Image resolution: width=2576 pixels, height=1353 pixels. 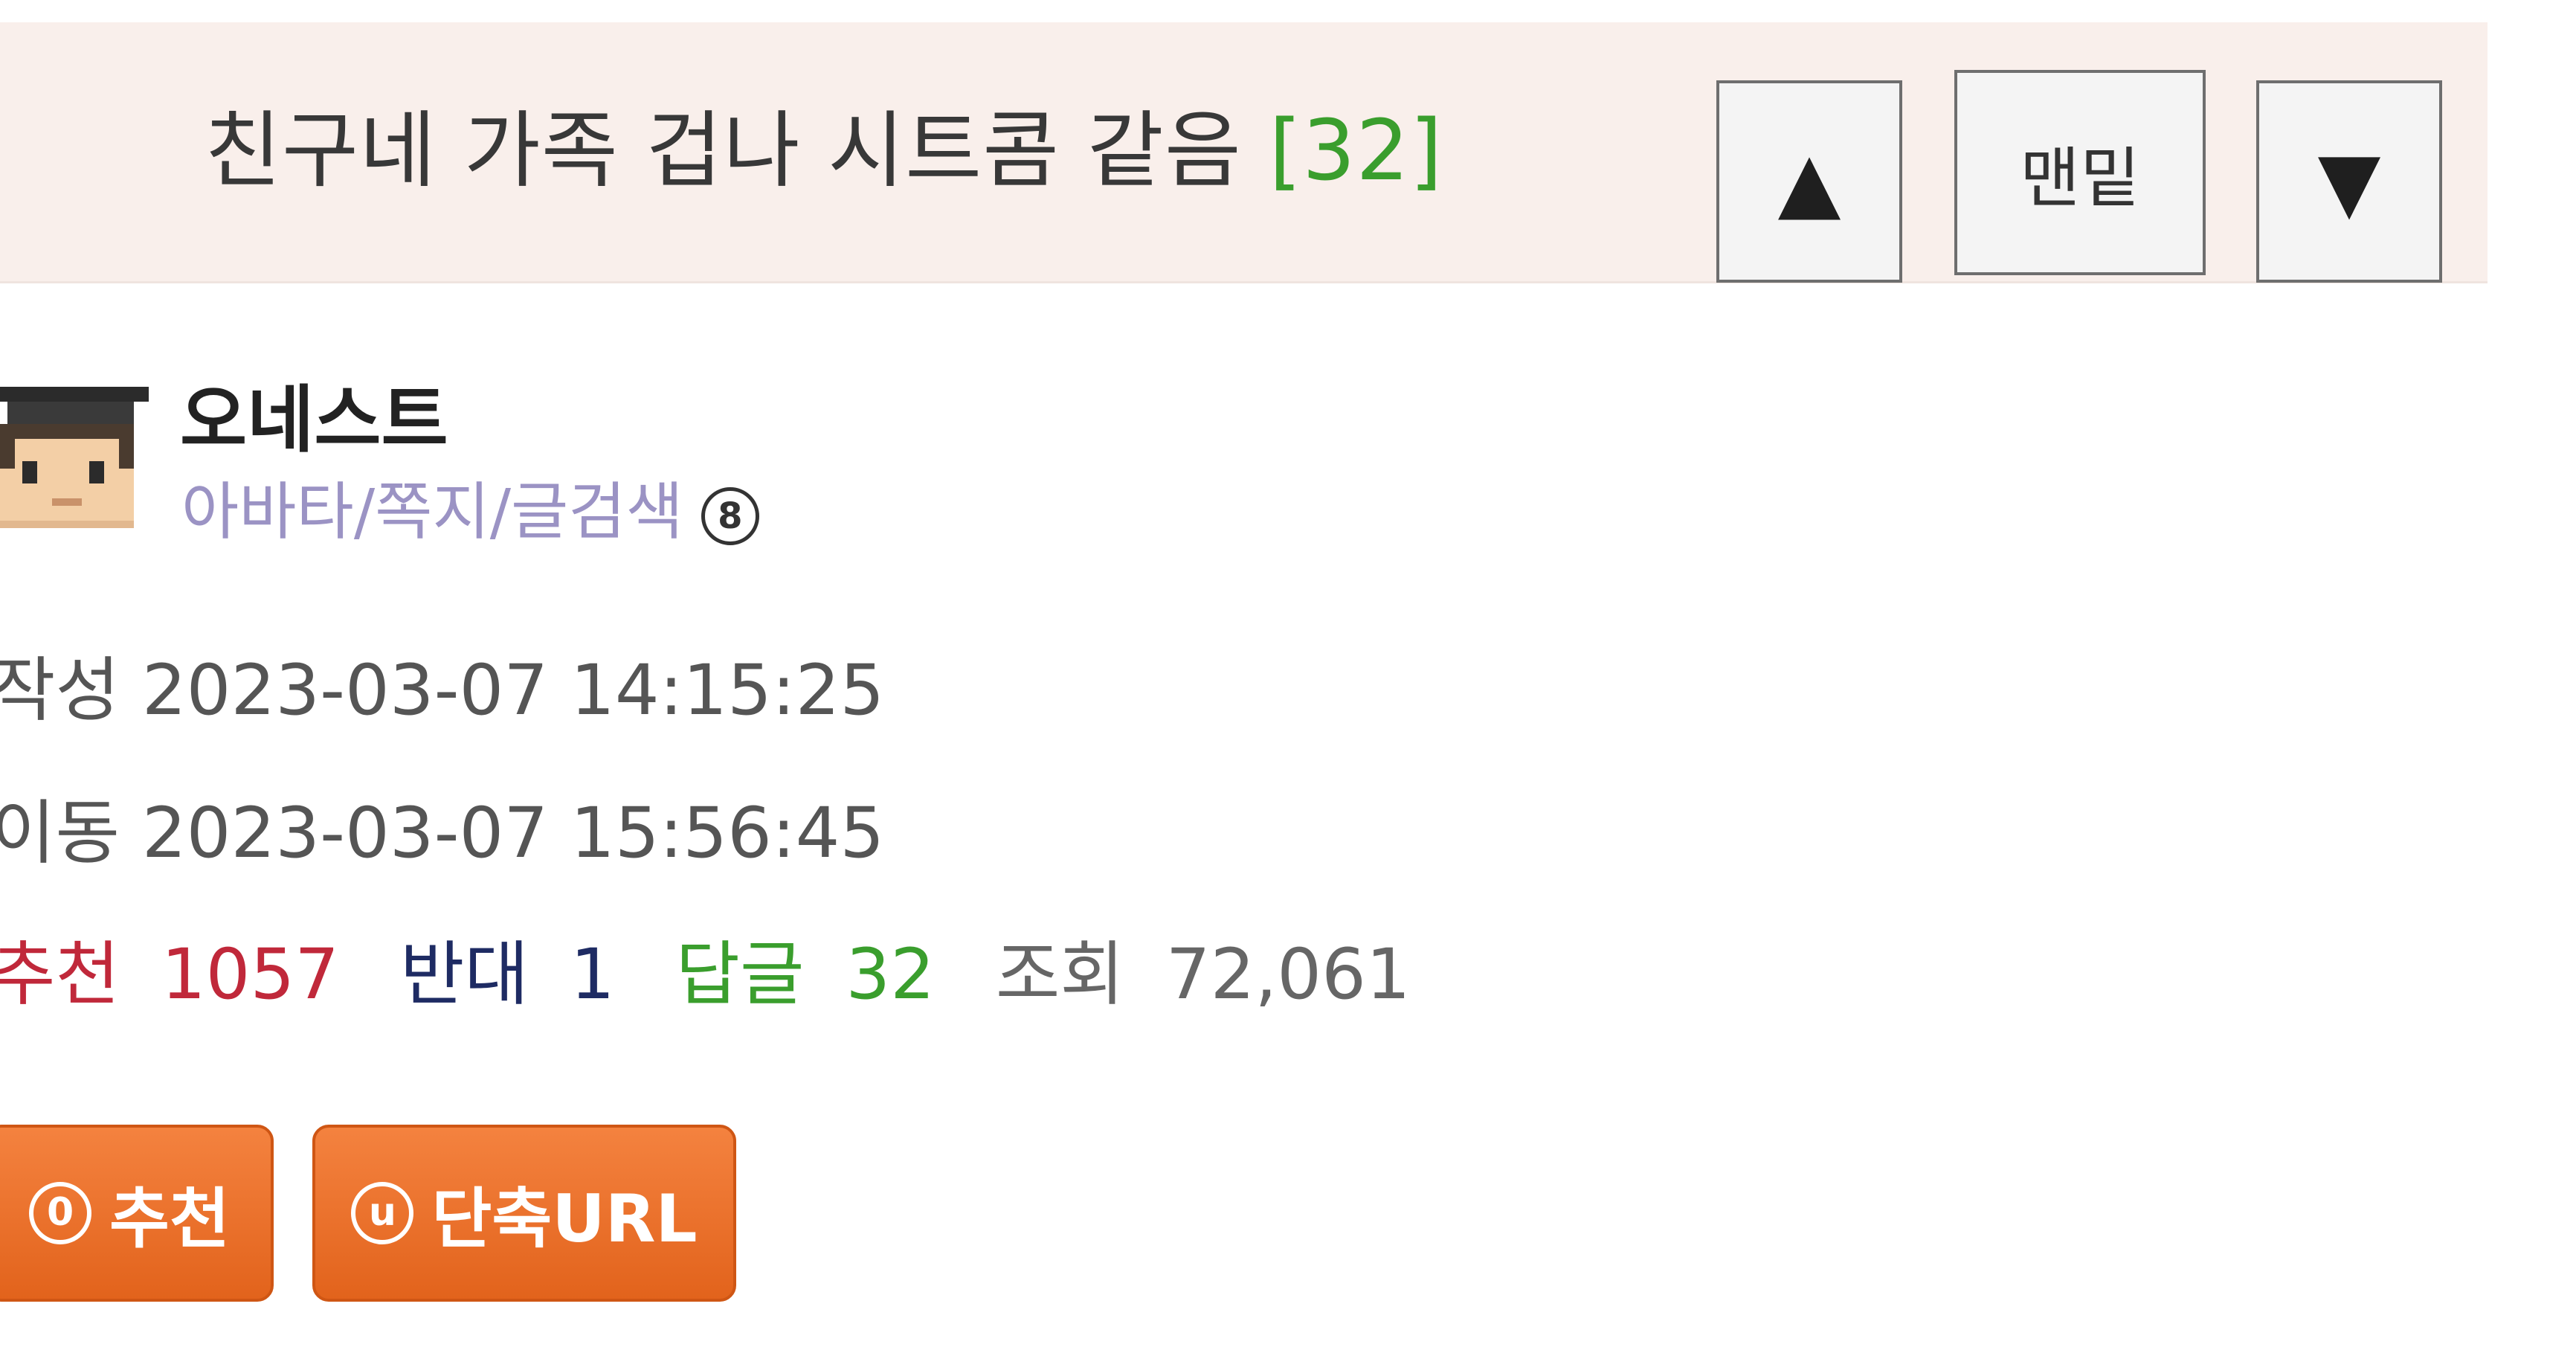 I want to click on short-url-button: u 단축URL, so click(x=524, y=1213).